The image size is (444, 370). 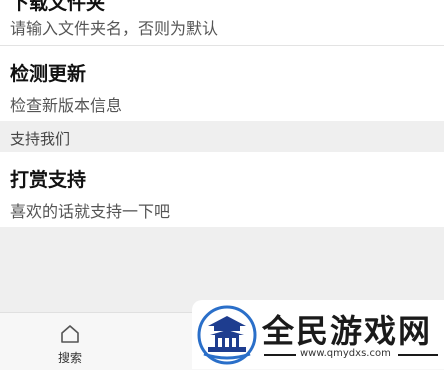 What do you see at coordinates (48, 74) in the screenshot?
I see `settings-item-title: 检测更新` at bounding box center [48, 74].